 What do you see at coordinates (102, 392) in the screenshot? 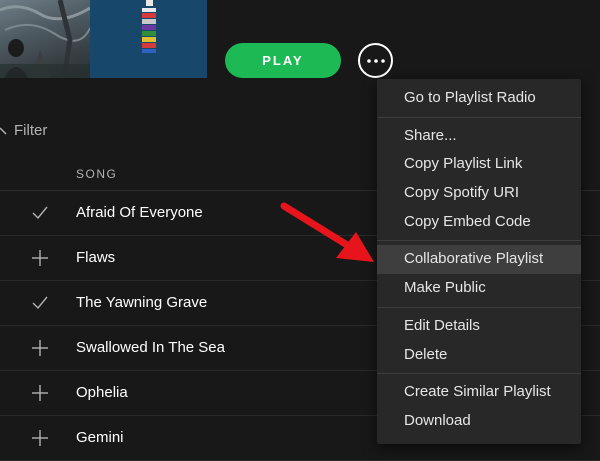
I see `track-title: Ophelia` at bounding box center [102, 392].